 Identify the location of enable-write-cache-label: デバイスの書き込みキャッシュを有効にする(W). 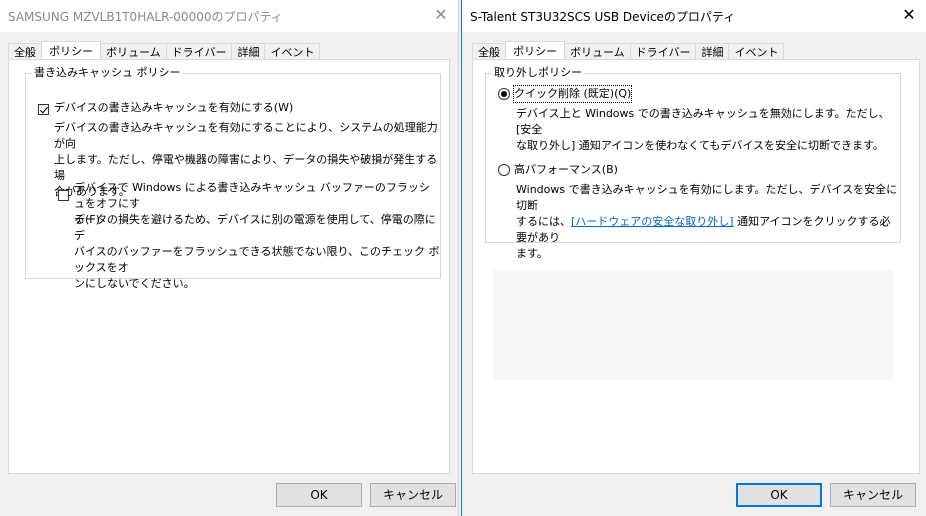
(173, 108).